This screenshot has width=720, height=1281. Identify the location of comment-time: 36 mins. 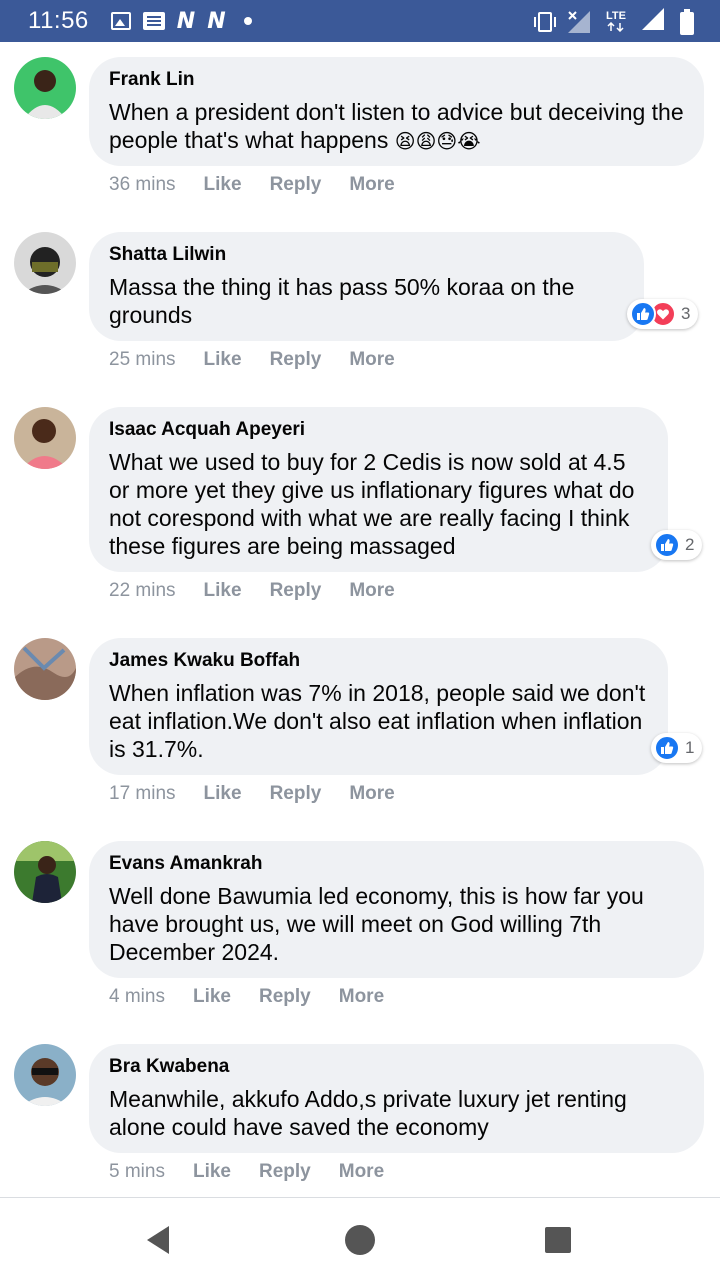
(142, 184).